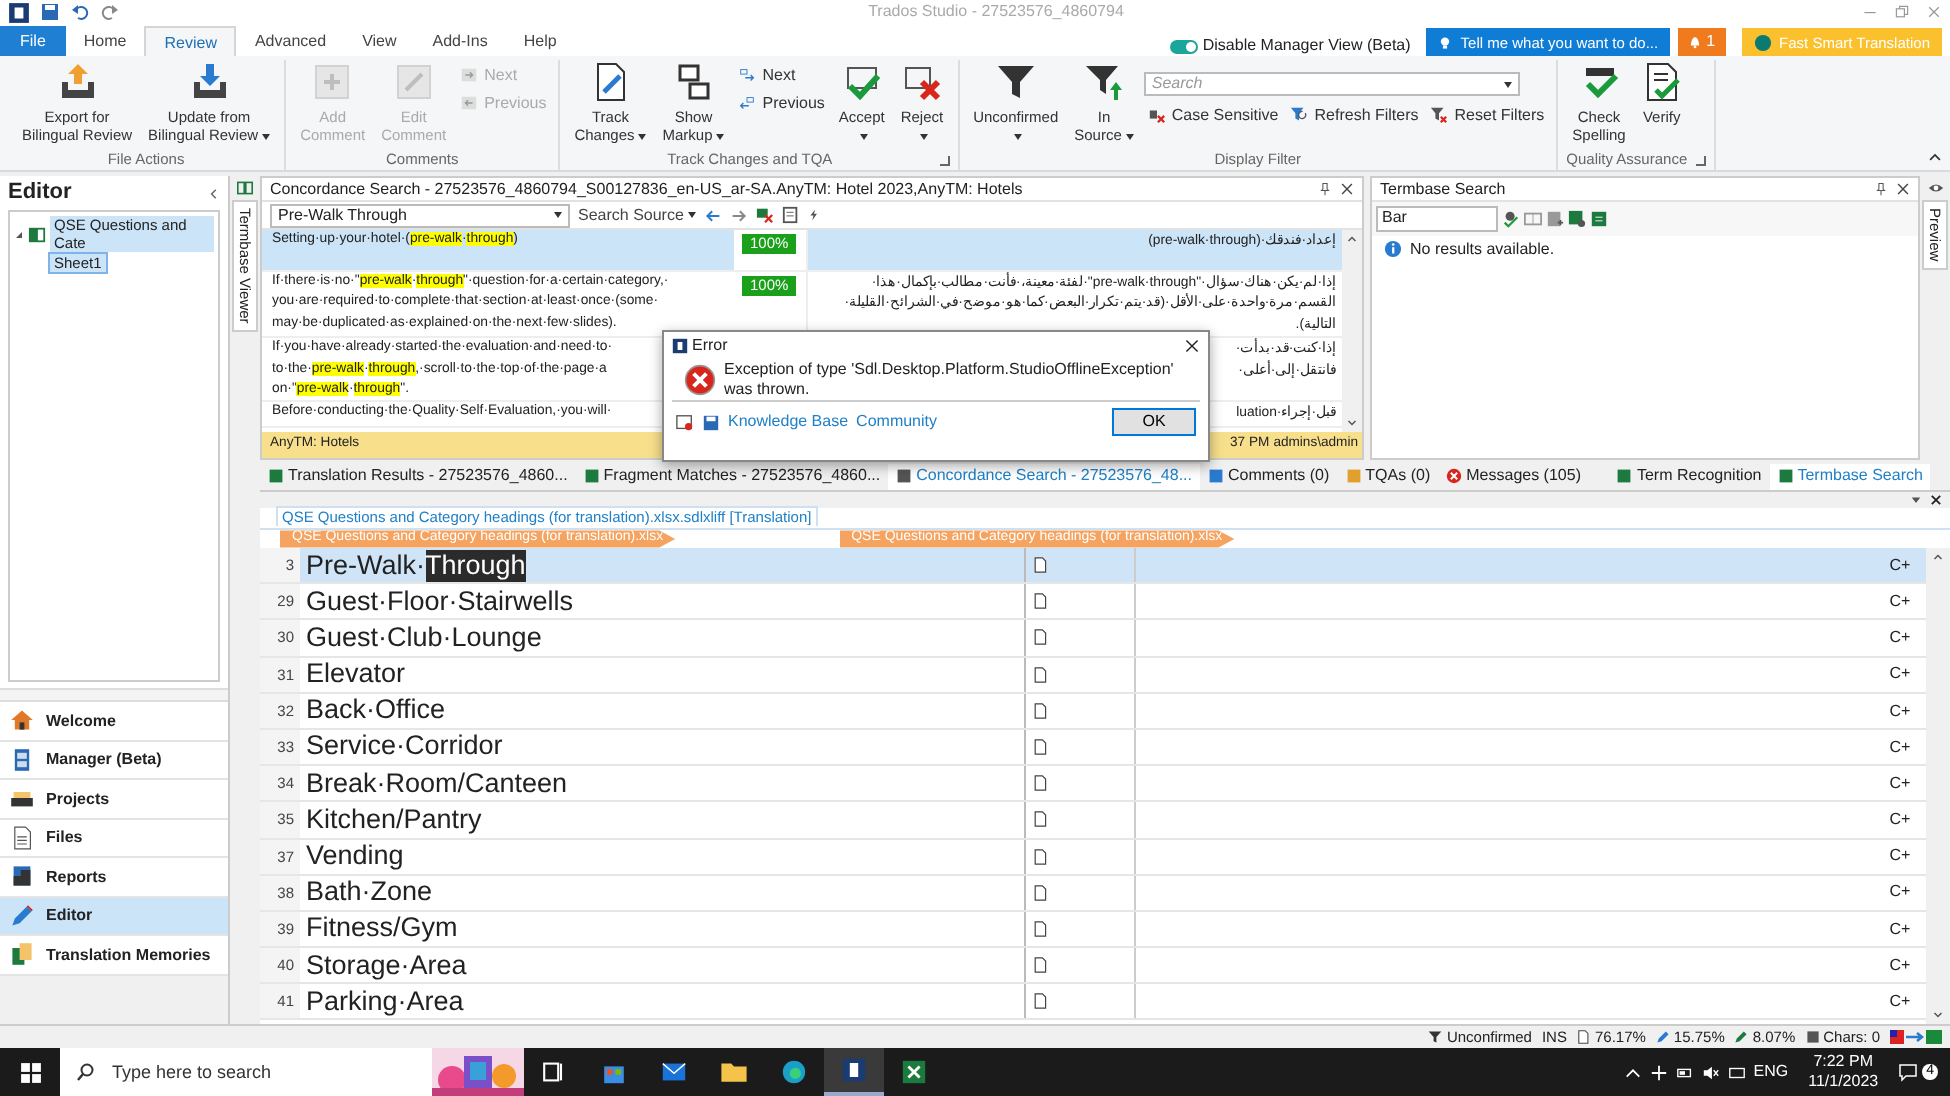  I want to click on pane-tab: Comments (0), so click(1268, 476).